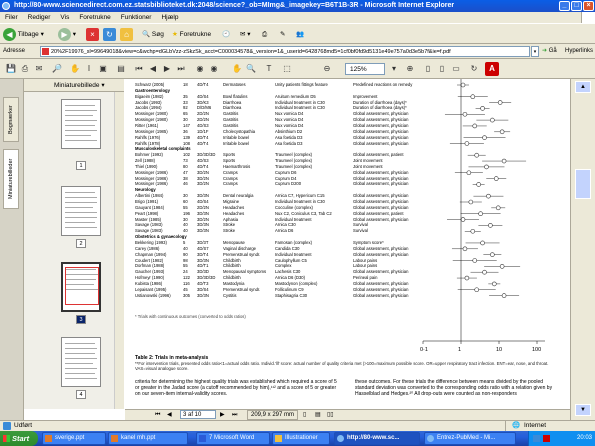  Describe the element at coordinates (251, 69) in the screenshot. I see `zoom-in-icon: 🔍` at that location.